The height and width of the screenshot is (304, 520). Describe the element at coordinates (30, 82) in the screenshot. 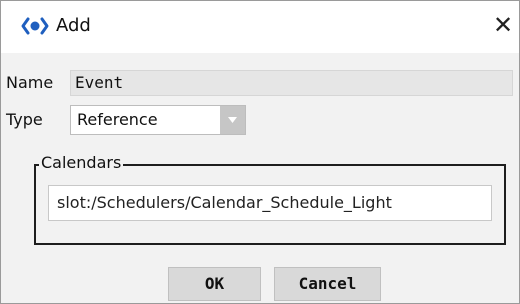

I see `name-label: Name` at that location.